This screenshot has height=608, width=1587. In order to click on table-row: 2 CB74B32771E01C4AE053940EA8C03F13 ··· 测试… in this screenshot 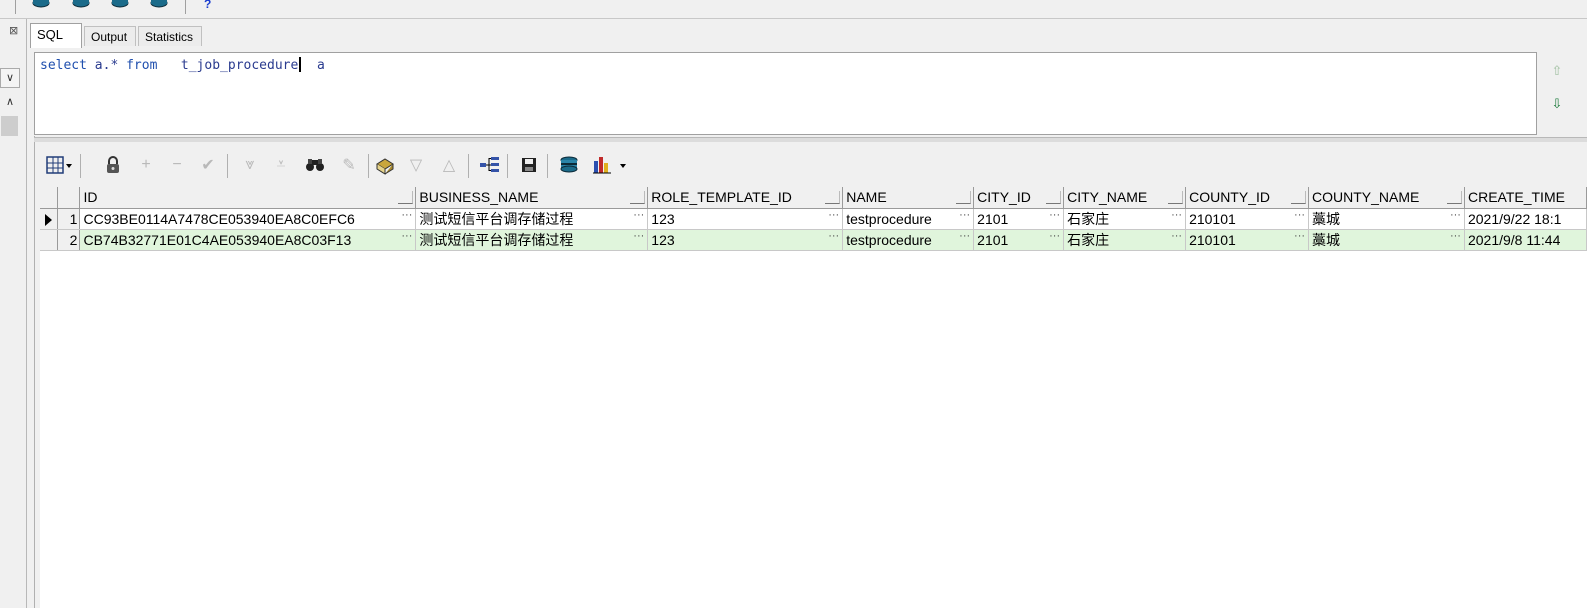, I will do `click(813, 240)`.